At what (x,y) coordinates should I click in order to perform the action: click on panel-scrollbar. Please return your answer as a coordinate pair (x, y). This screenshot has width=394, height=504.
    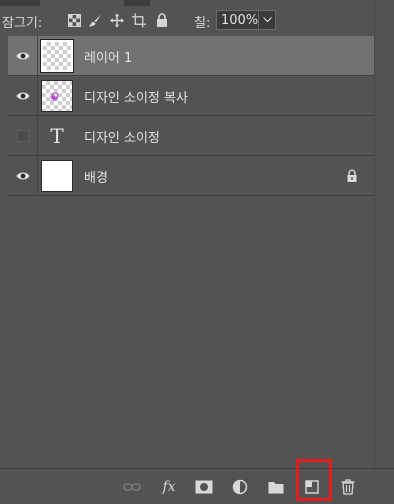
    Looking at the image, I should click on (384, 252).